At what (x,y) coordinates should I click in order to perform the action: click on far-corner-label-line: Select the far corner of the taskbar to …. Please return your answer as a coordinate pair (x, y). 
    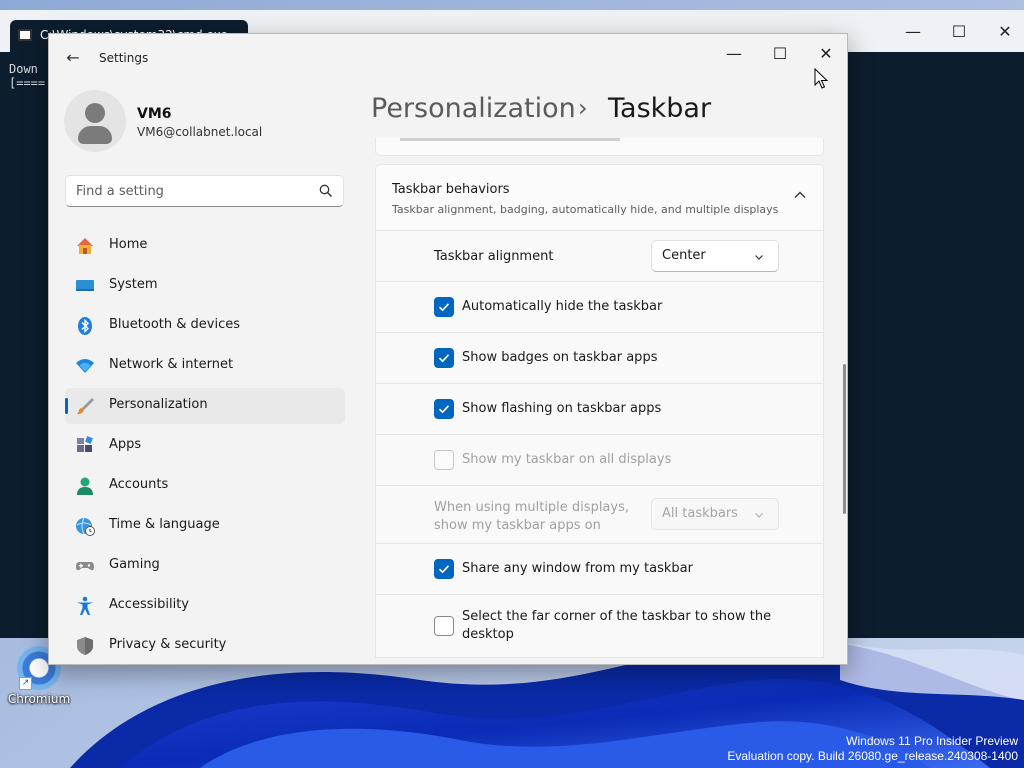
    Looking at the image, I should click on (617, 616).